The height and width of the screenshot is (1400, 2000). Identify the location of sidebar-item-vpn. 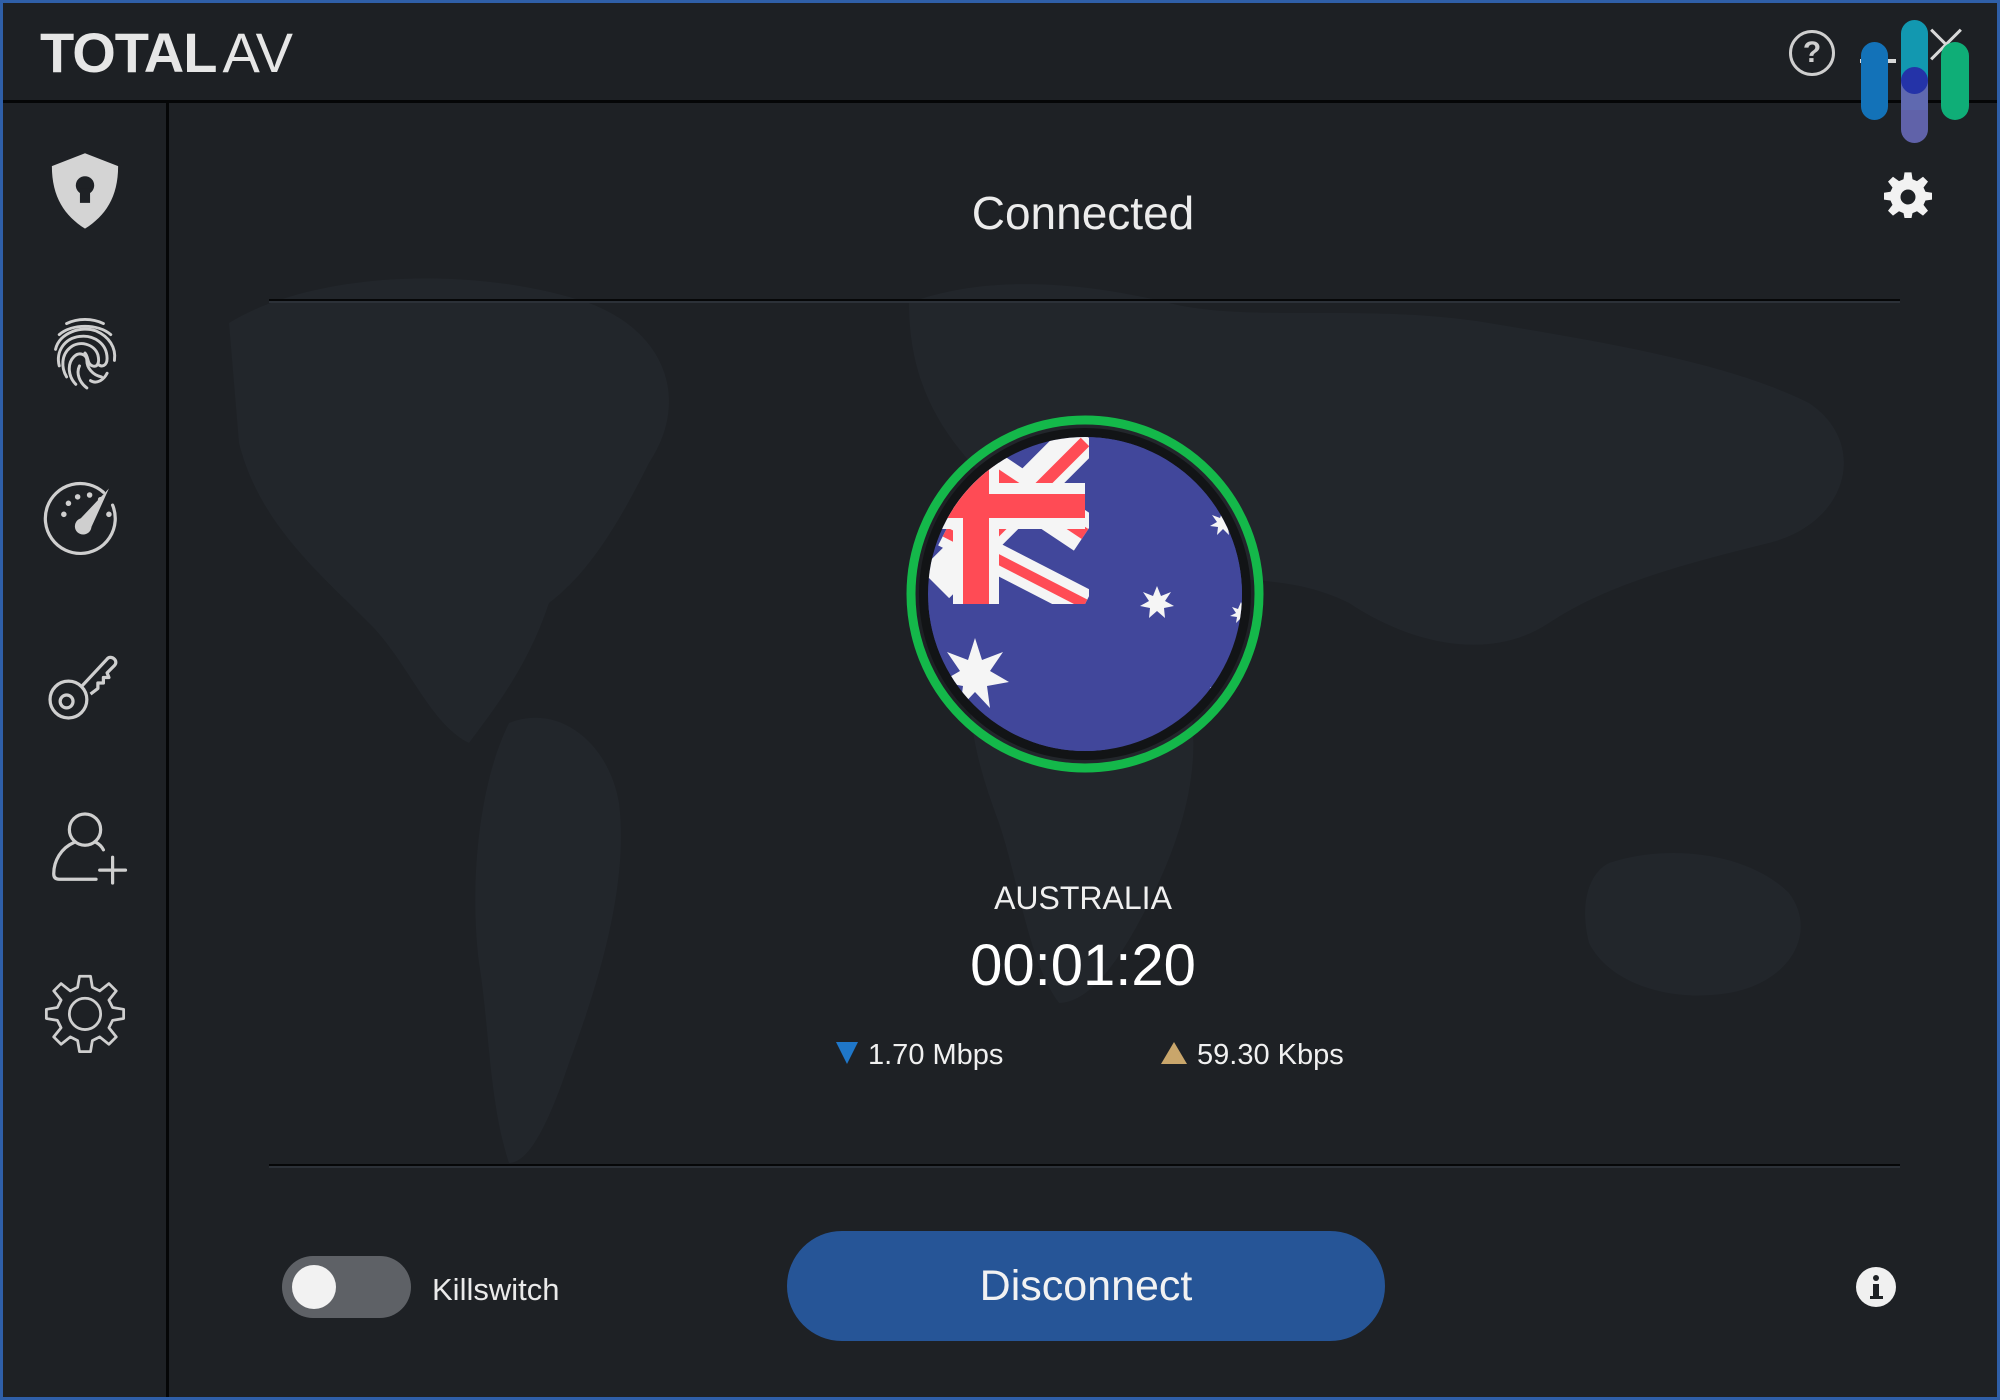
(85, 190).